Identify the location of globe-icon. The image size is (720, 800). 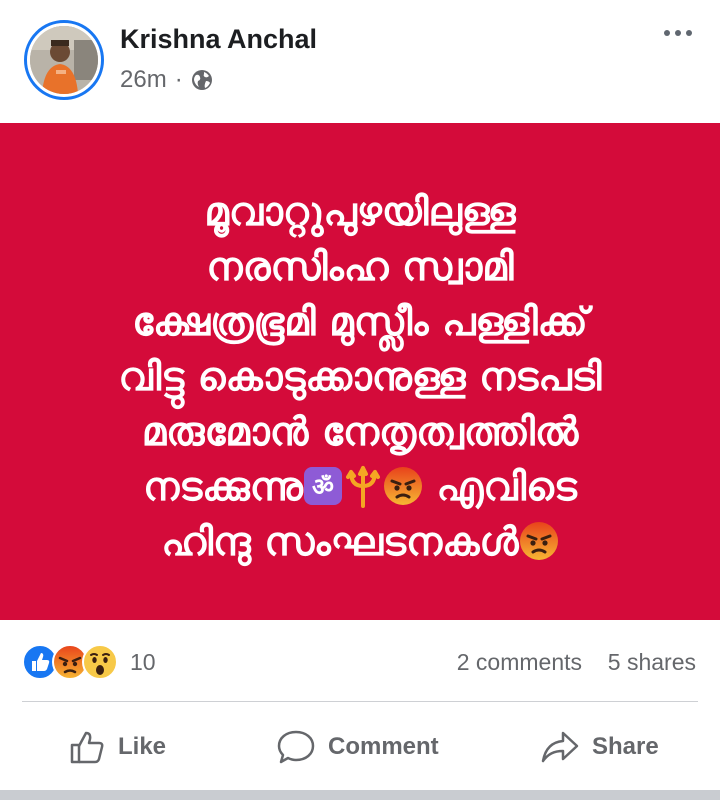
(201, 80).